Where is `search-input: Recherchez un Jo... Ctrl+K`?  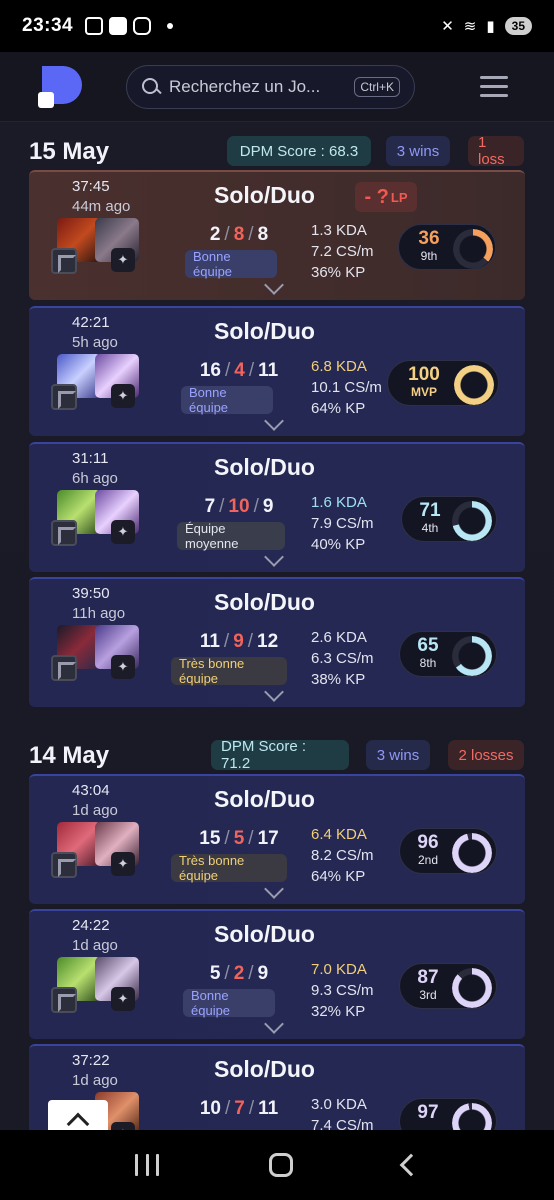
search-input: Recherchez un Jo... Ctrl+K is located at coordinates (270, 87).